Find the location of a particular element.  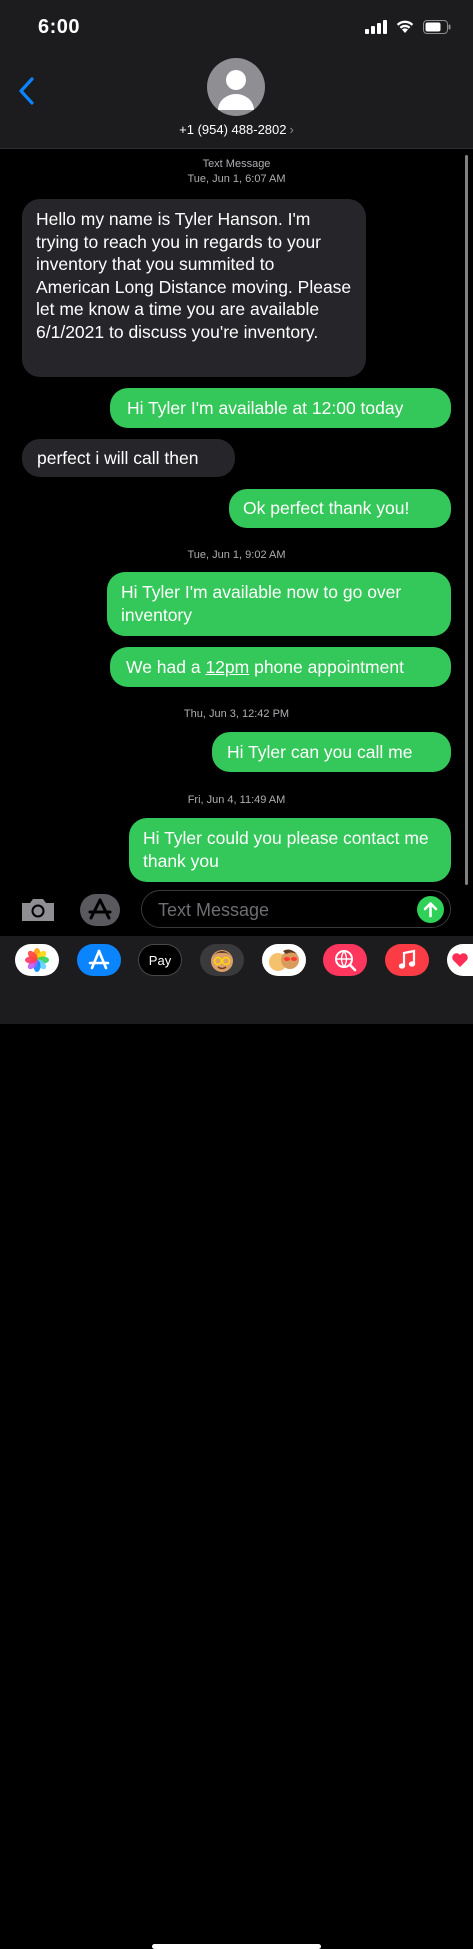

globe-search-icon is located at coordinates (346, 961).